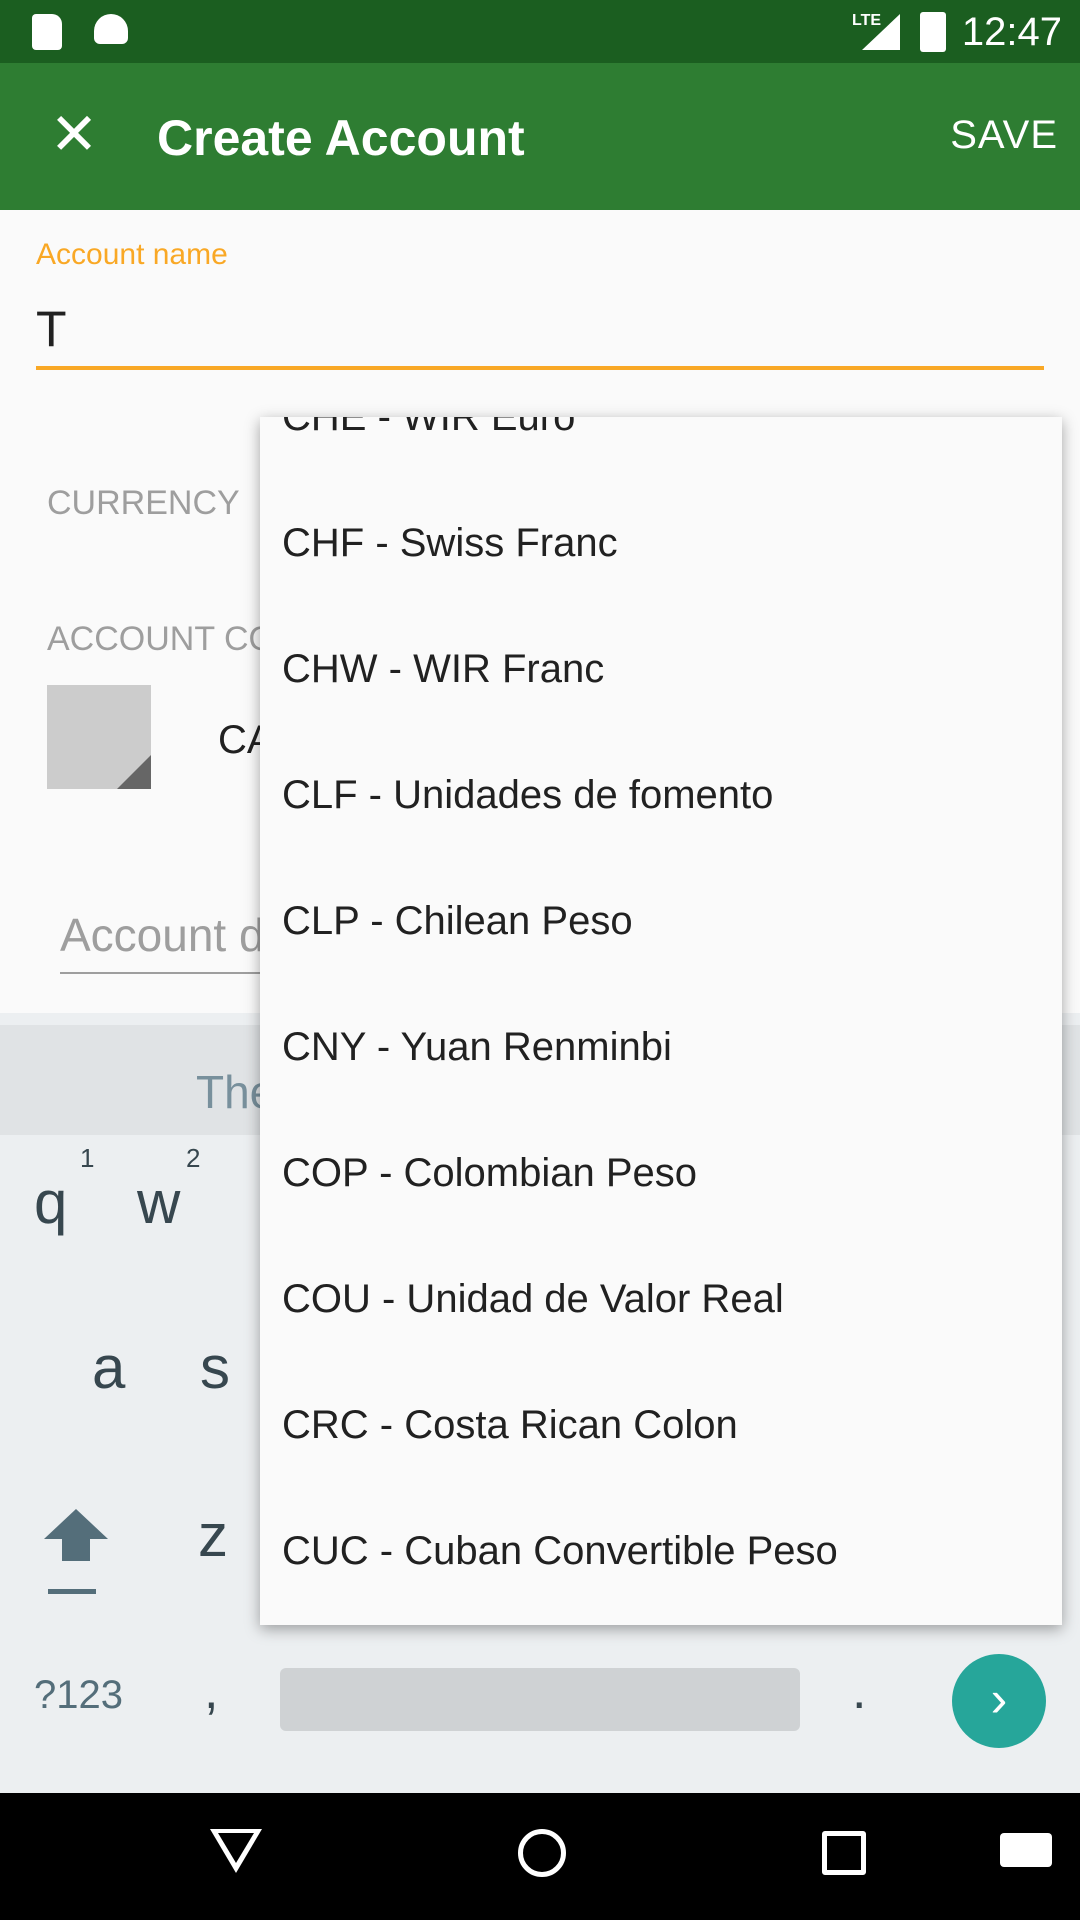  What do you see at coordinates (540, 1699) in the screenshot?
I see `space-bar` at bounding box center [540, 1699].